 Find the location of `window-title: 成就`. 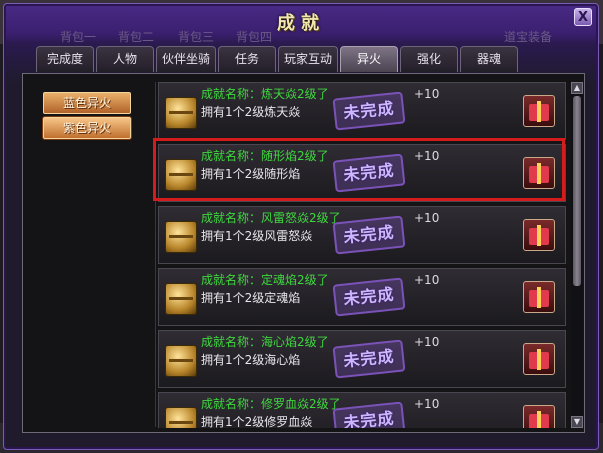

window-title: 成就 is located at coordinates (301, 23).